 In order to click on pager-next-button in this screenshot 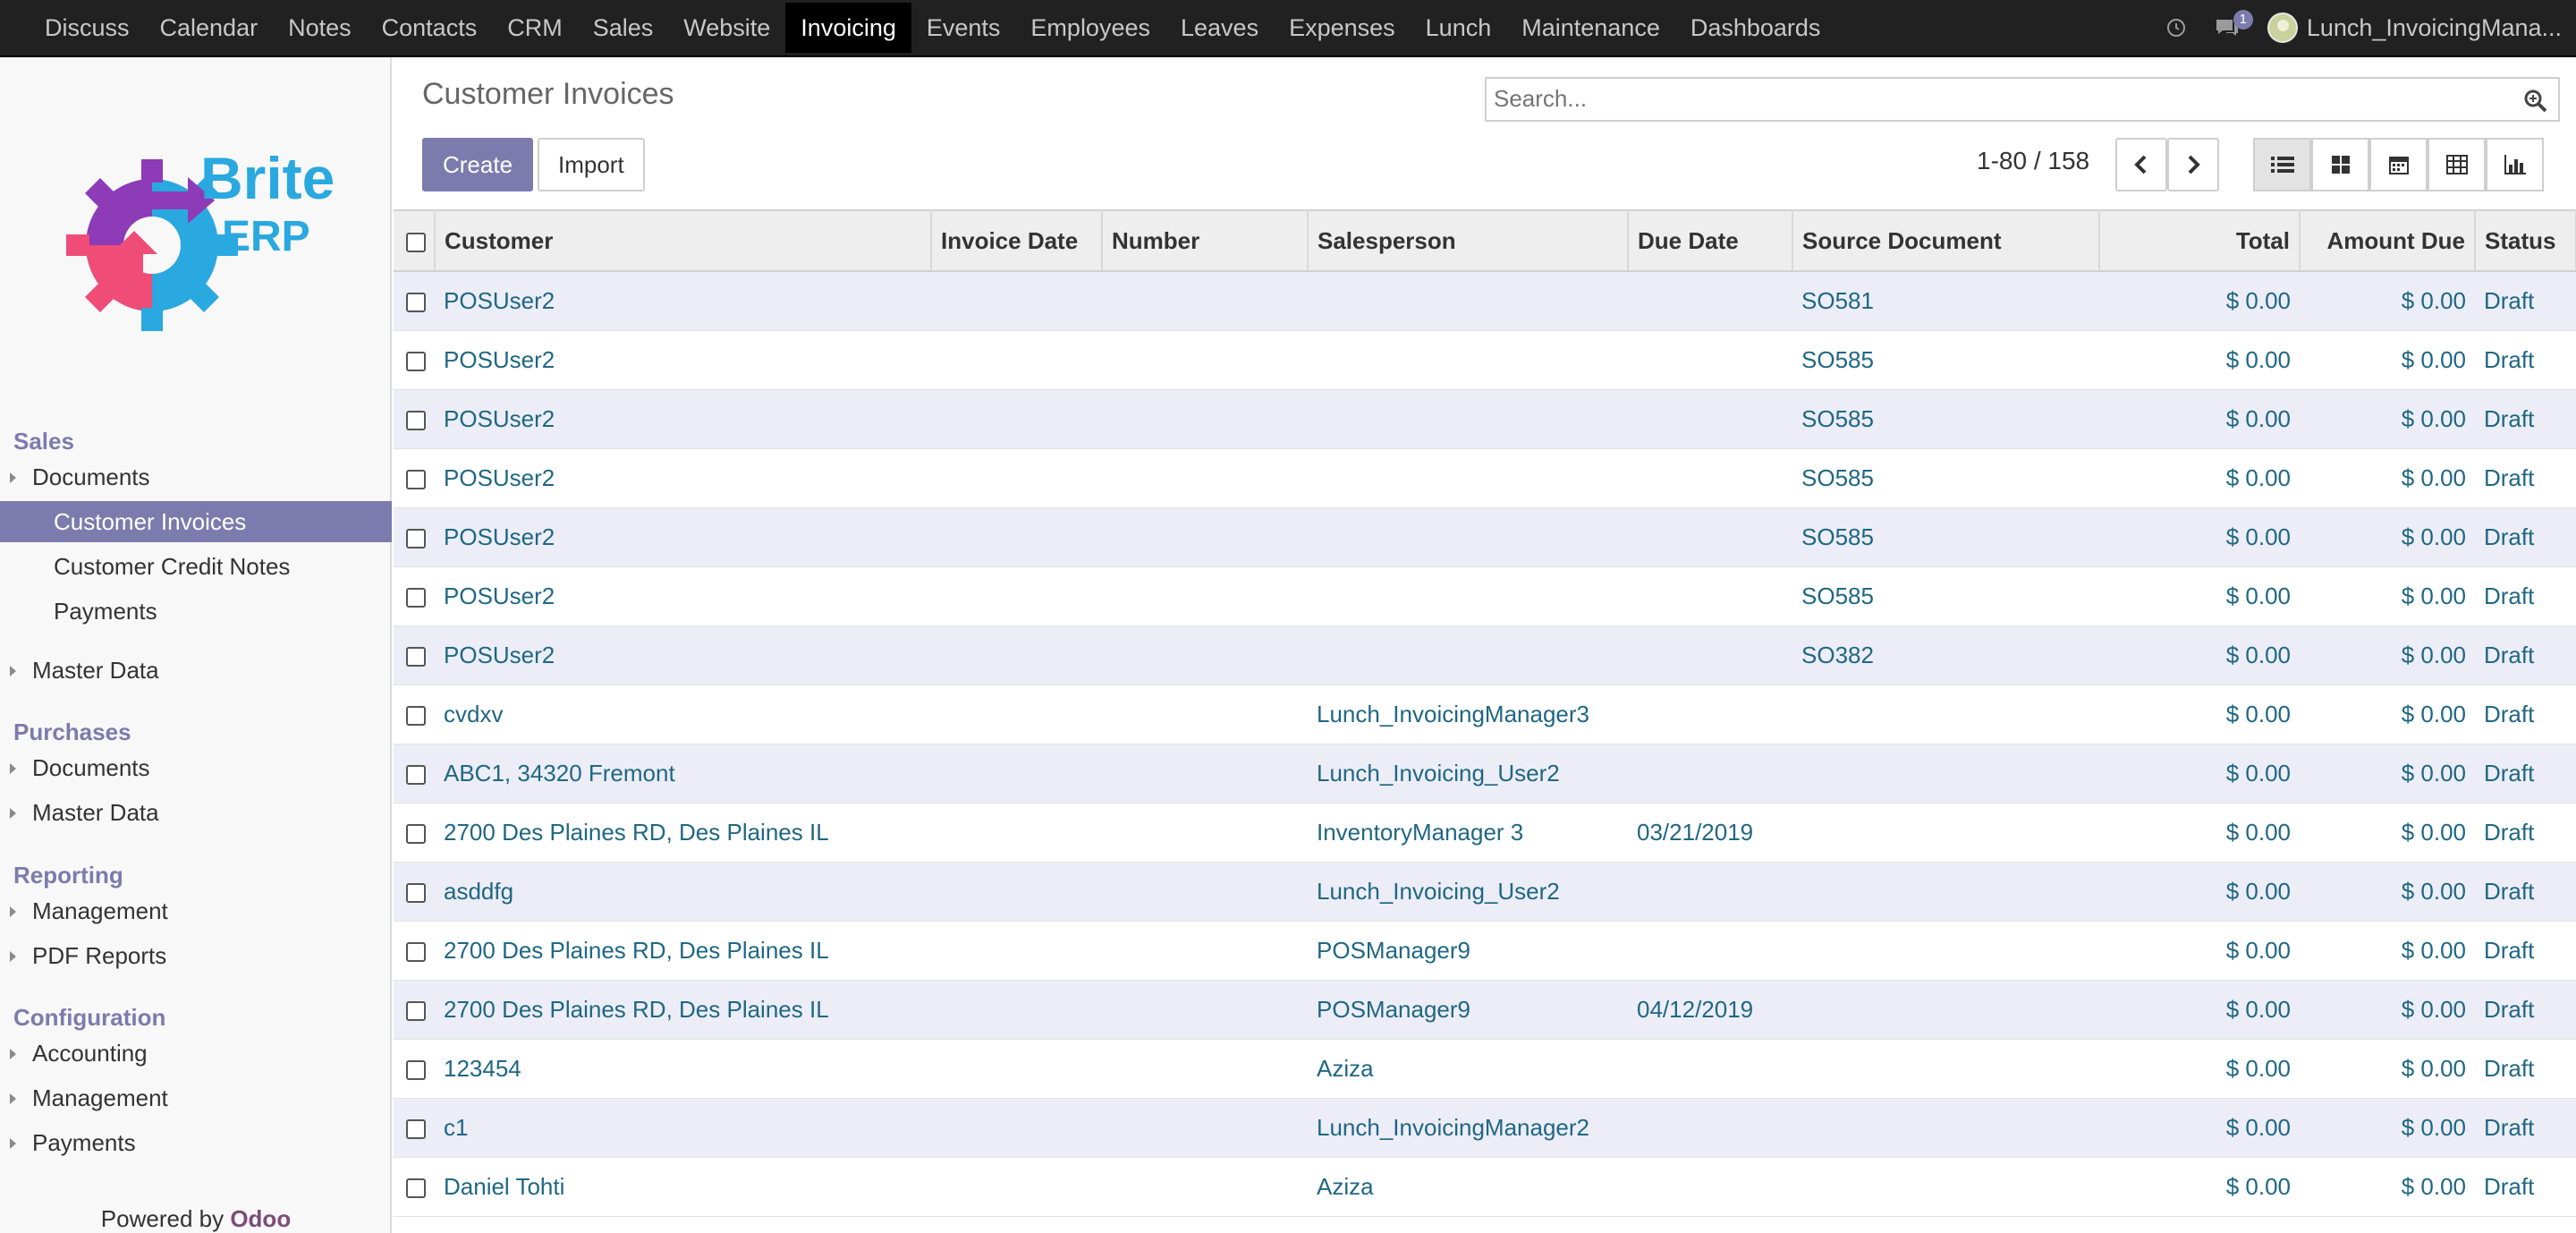, I will do `click(2193, 164)`.